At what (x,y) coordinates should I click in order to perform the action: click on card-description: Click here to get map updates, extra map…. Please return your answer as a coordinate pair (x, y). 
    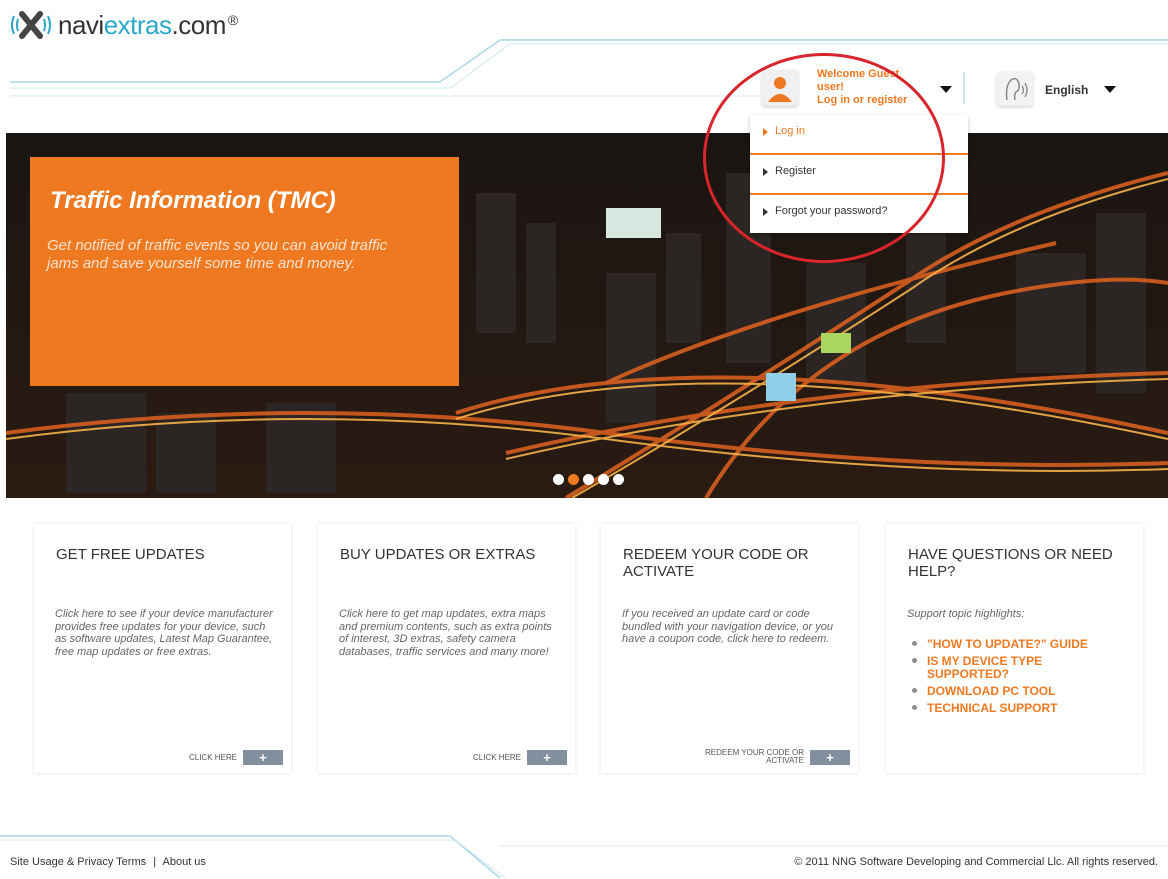
    Looking at the image, I should click on (445, 633).